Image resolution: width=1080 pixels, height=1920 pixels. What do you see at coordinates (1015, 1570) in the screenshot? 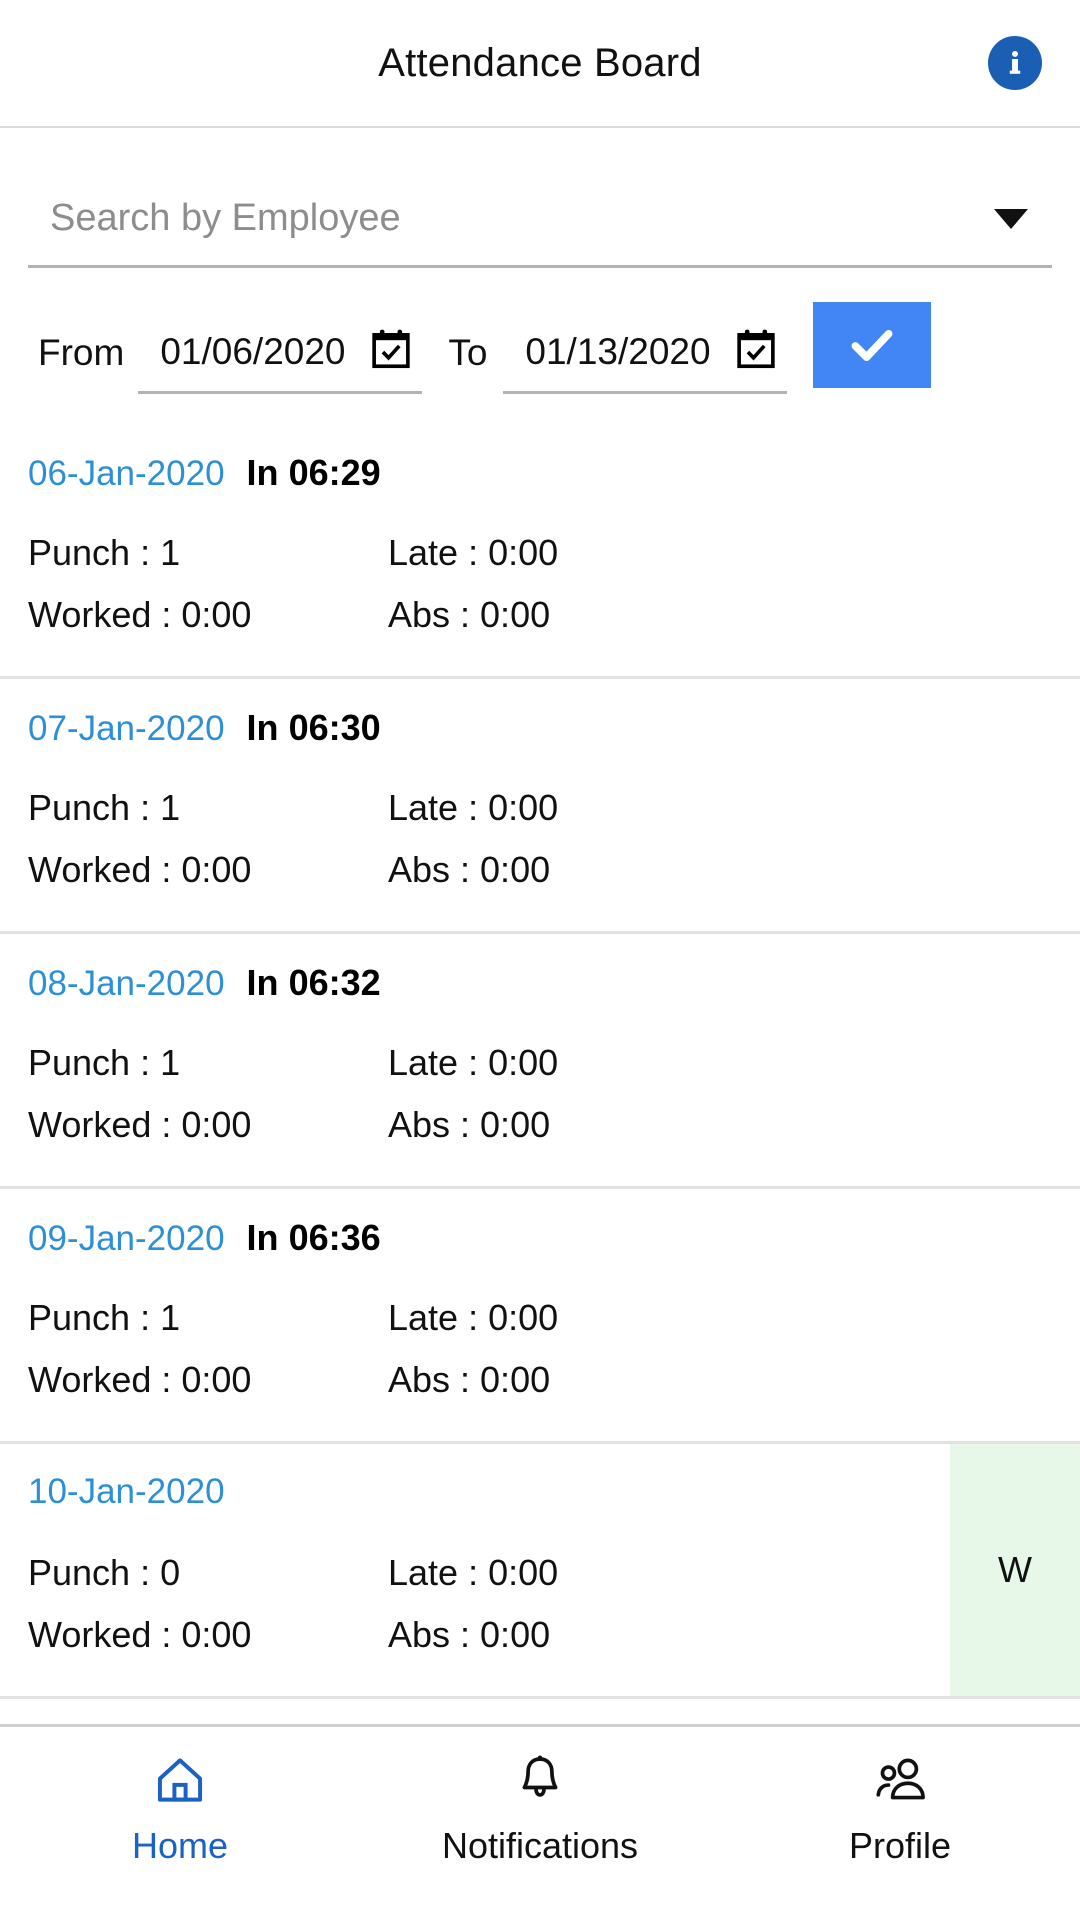
I see `status-badge: W` at bounding box center [1015, 1570].